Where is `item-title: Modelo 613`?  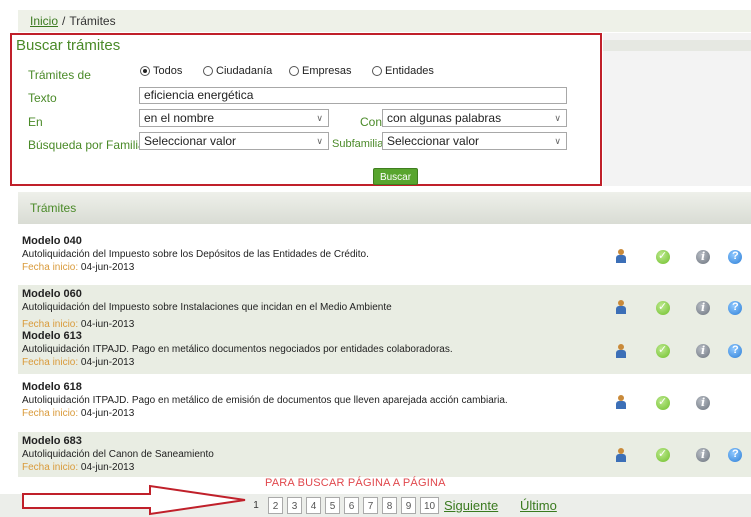
item-title: Modelo 613 is located at coordinates (52, 336).